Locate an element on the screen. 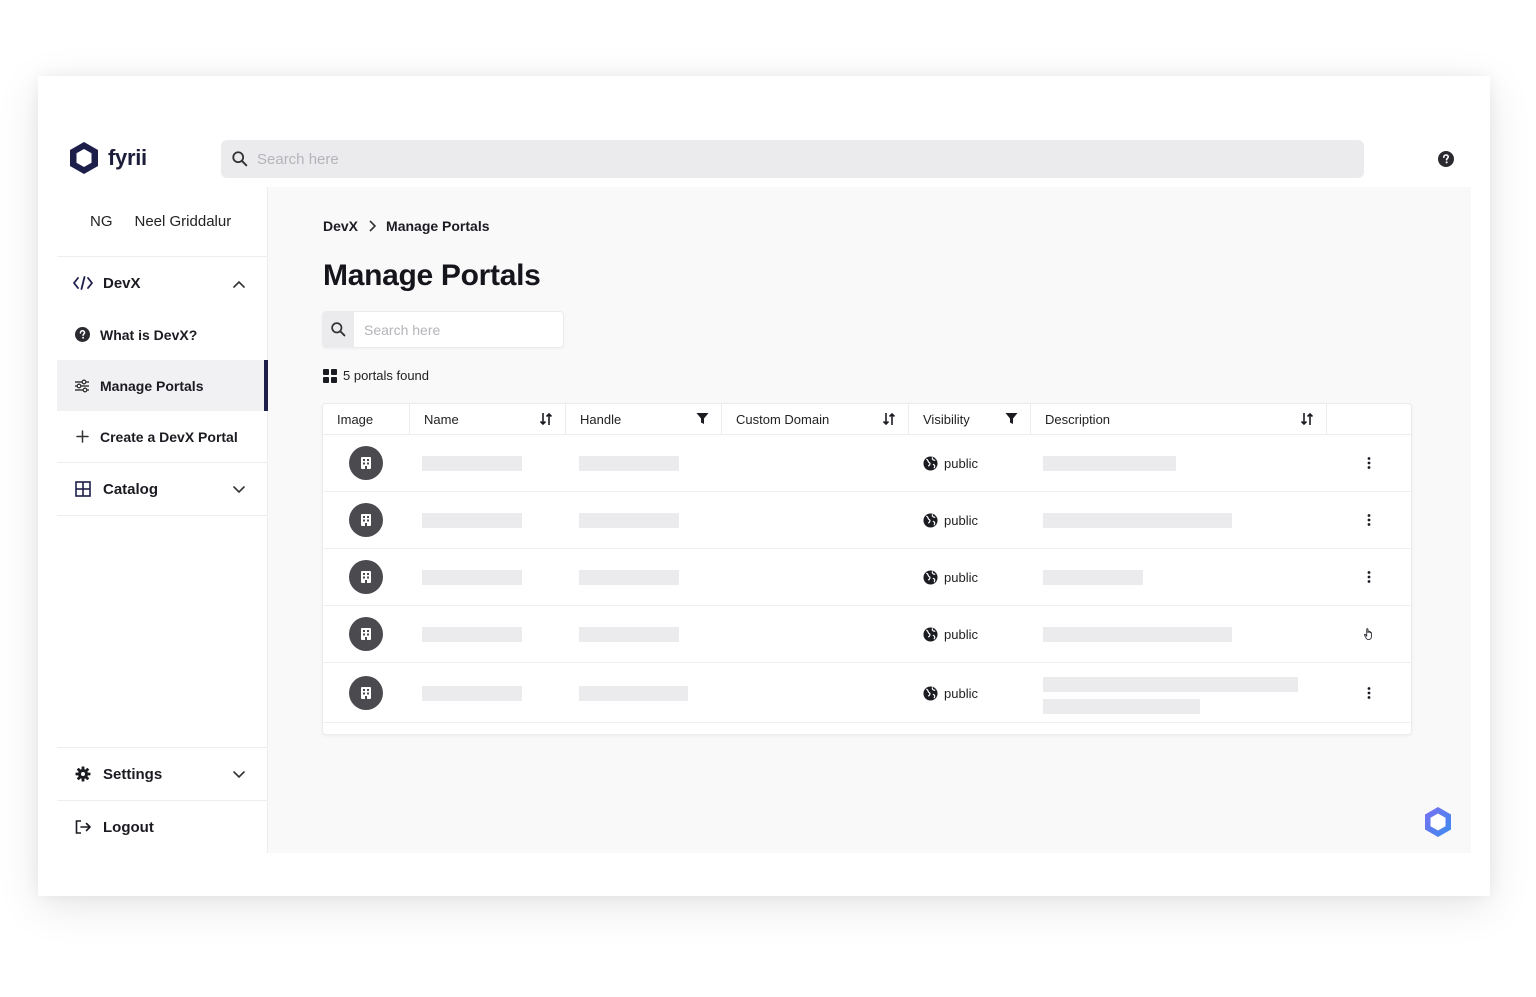 This screenshot has width=1536, height=997. sliders-icon is located at coordinates (82, 386).